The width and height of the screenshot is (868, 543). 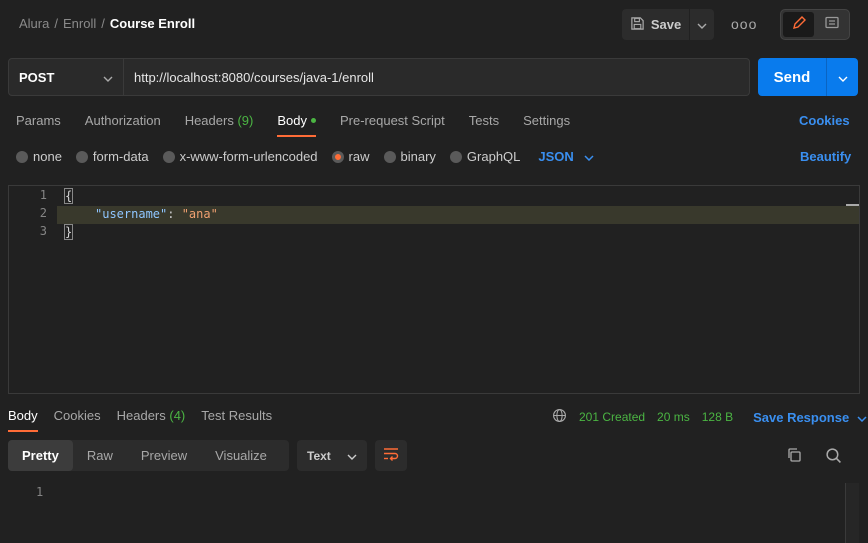 What do you see at coordinates (107, 23) in the screenshot?
I see `breadcrumb: Alura / Enroll / Course Enroll` at bounding box center [107, 23].